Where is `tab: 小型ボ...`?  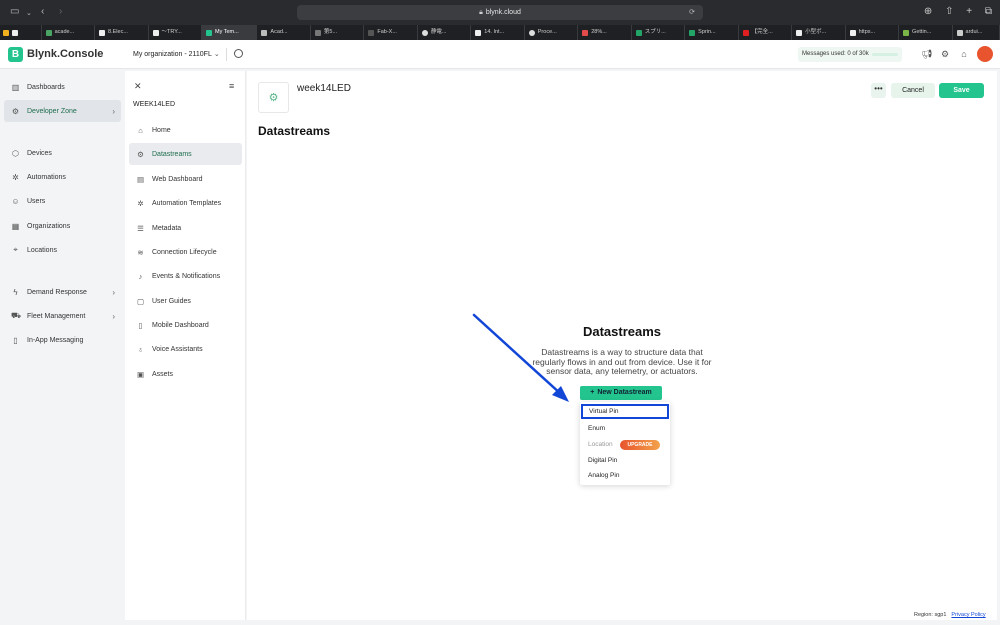 tab: 小型ボ... is located at coordinates (819, 32).